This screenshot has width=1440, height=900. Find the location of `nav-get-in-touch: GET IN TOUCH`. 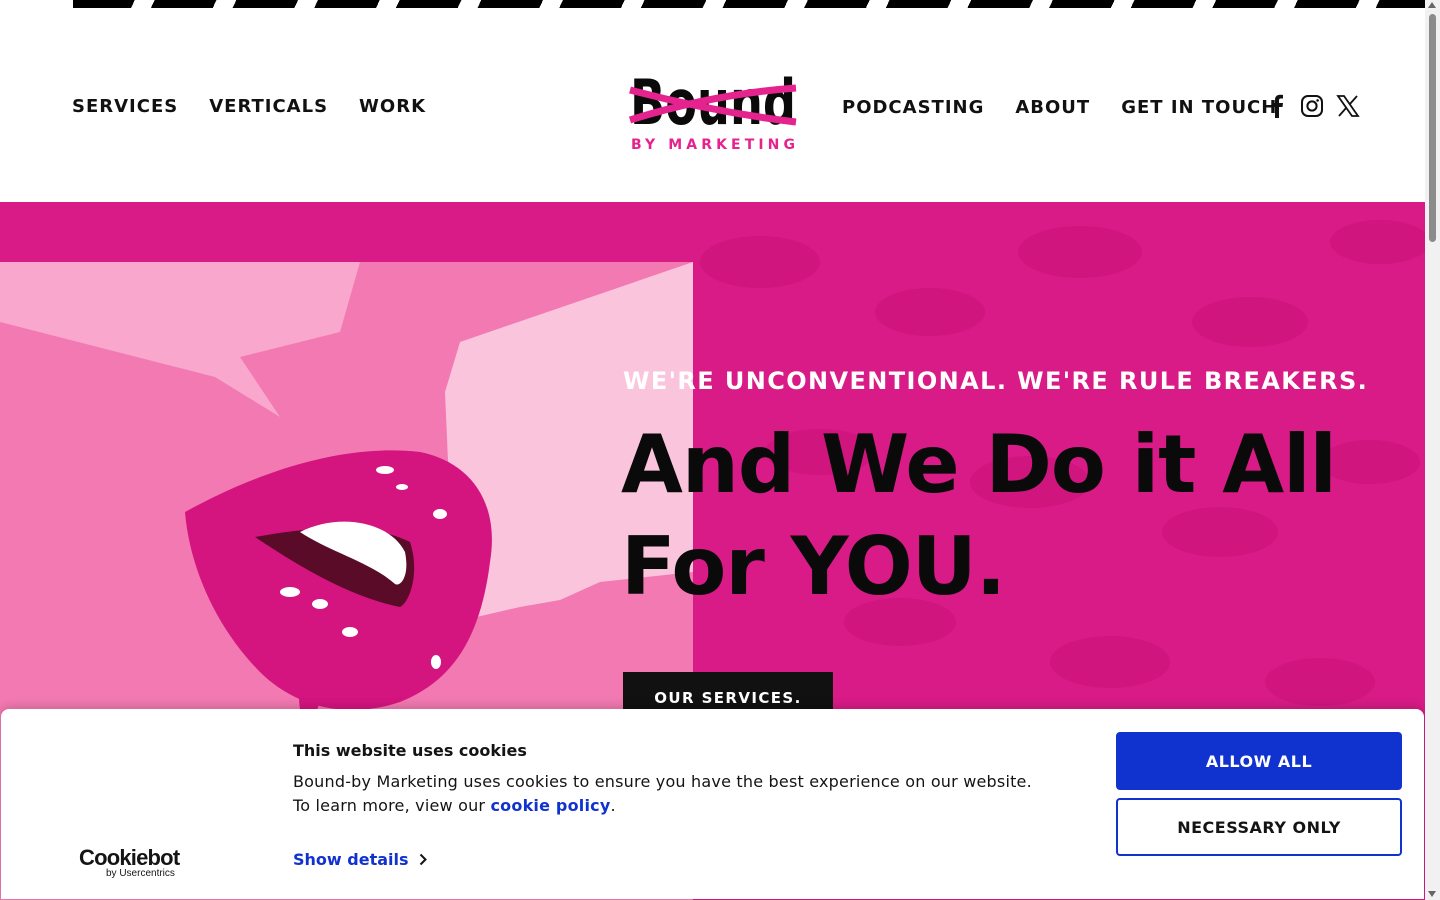

nav-get-in-touch: GET IN TOUCH is located at coordinates (1199, 107).